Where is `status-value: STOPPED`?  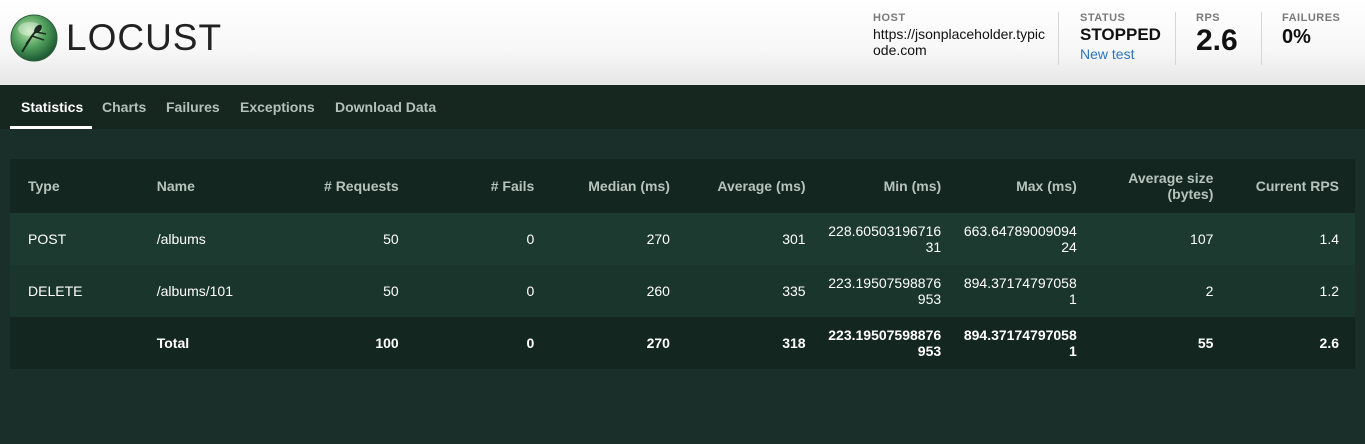
status-value: STOPPED is located at coordinates (1120, 34).